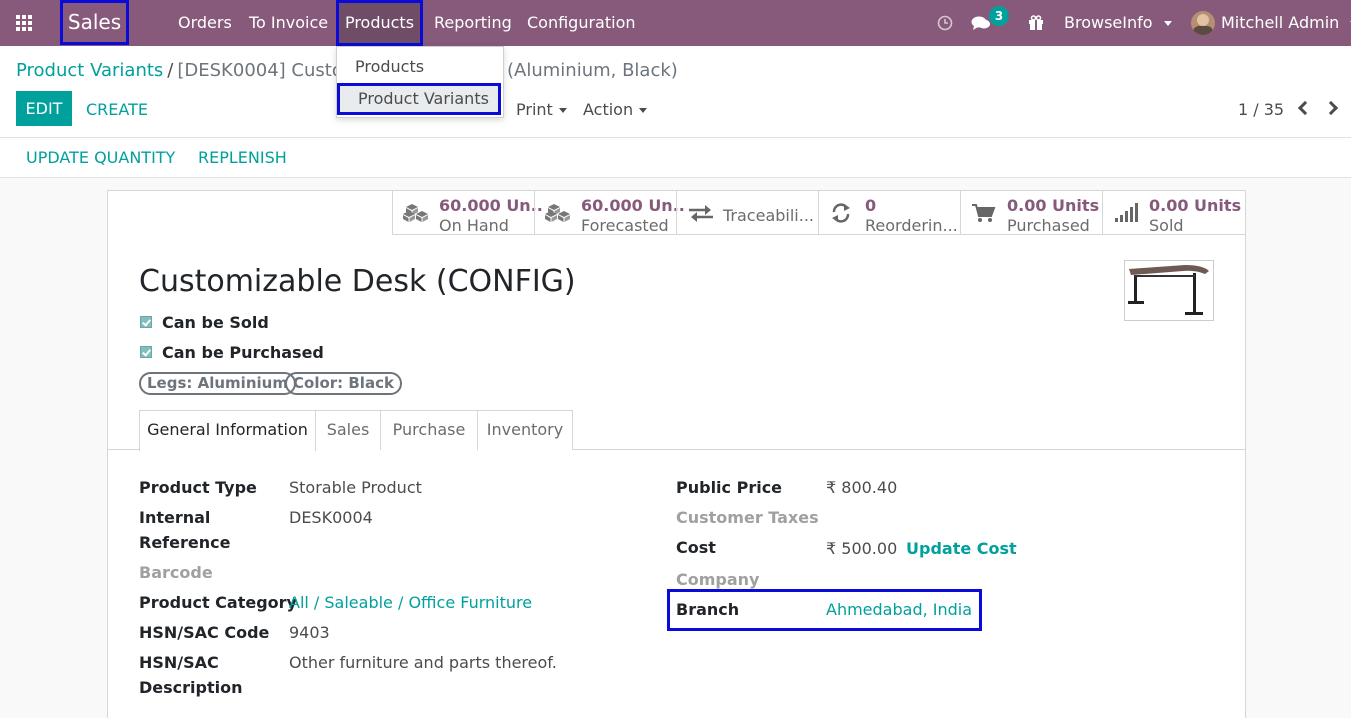 The width and height of the screenshot is (1351, 718). What do you see at coordinates (491, 205) in the screenshot?
I see `on-hand-value: 60.000 Un..` at bounding box center [491, 205].